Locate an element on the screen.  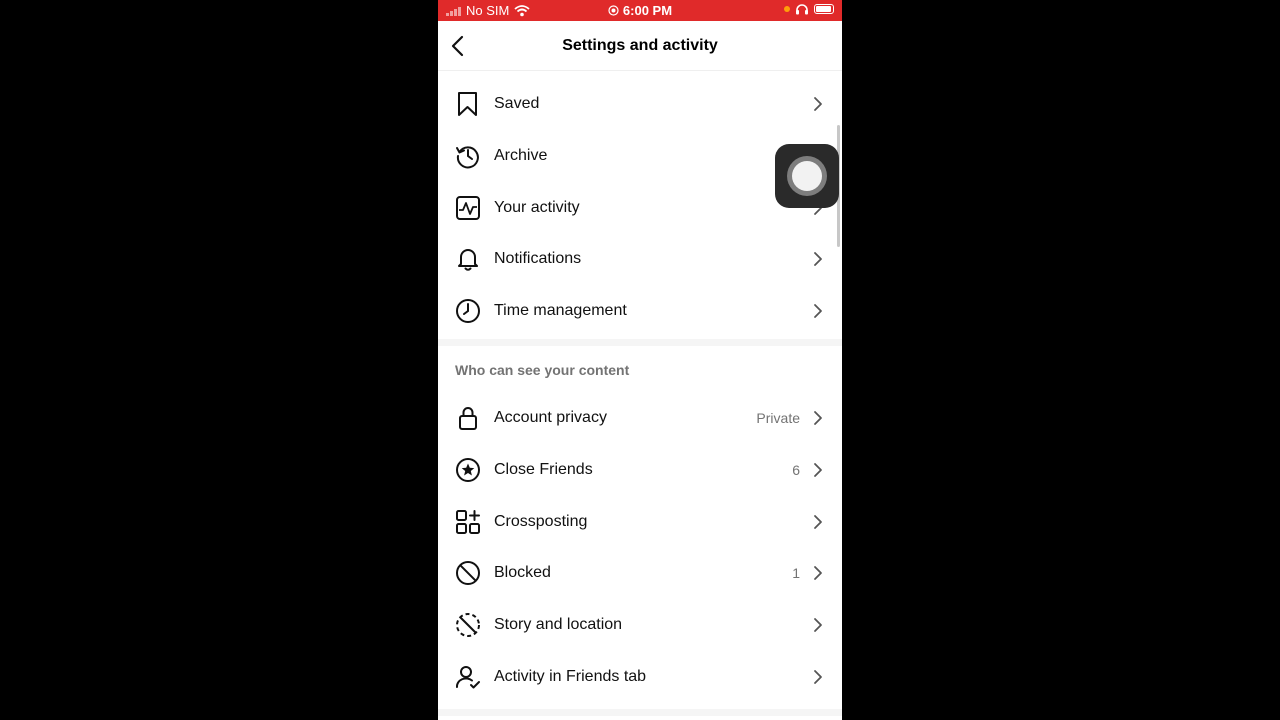
blocked-count: 1 is located at coordinates (796, 573).